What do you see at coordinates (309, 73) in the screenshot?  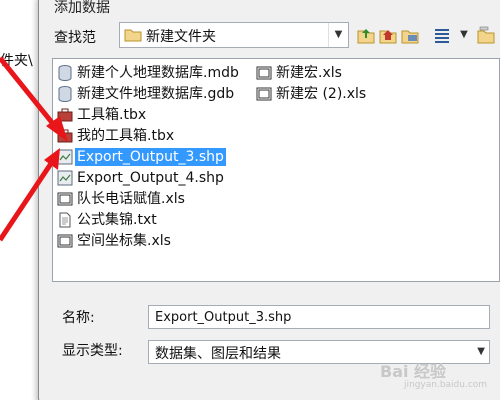 I see `file-name: 新建宏.xls` at bounding box center [309, 73].